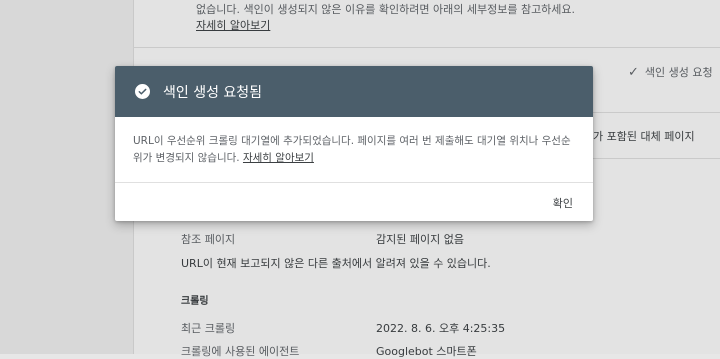 The image size is (720, 359). What do you see at coordinates (278, 158) in the screenshot?
I see `learn-more-link: 자세히 알아보기` at bounding box center [278, 158].